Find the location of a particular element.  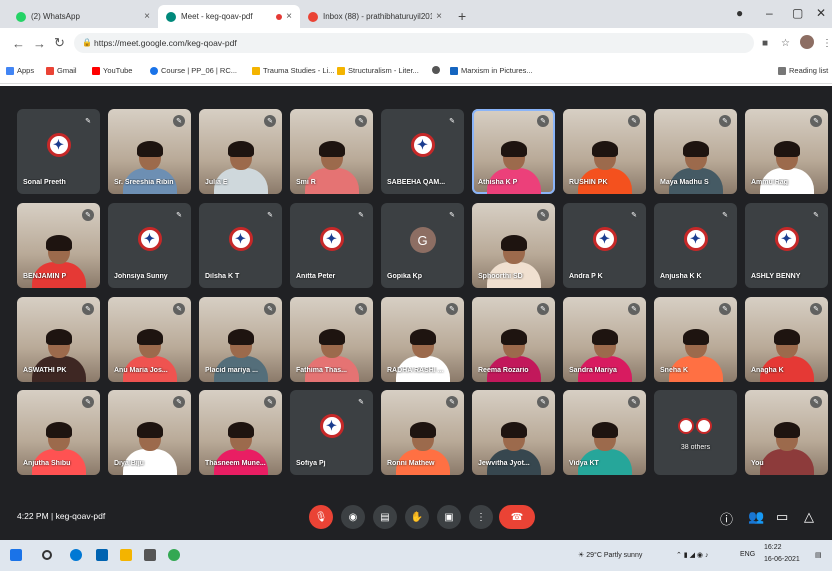

captions-toggle: ▤ is located at coordinates (385, 517).